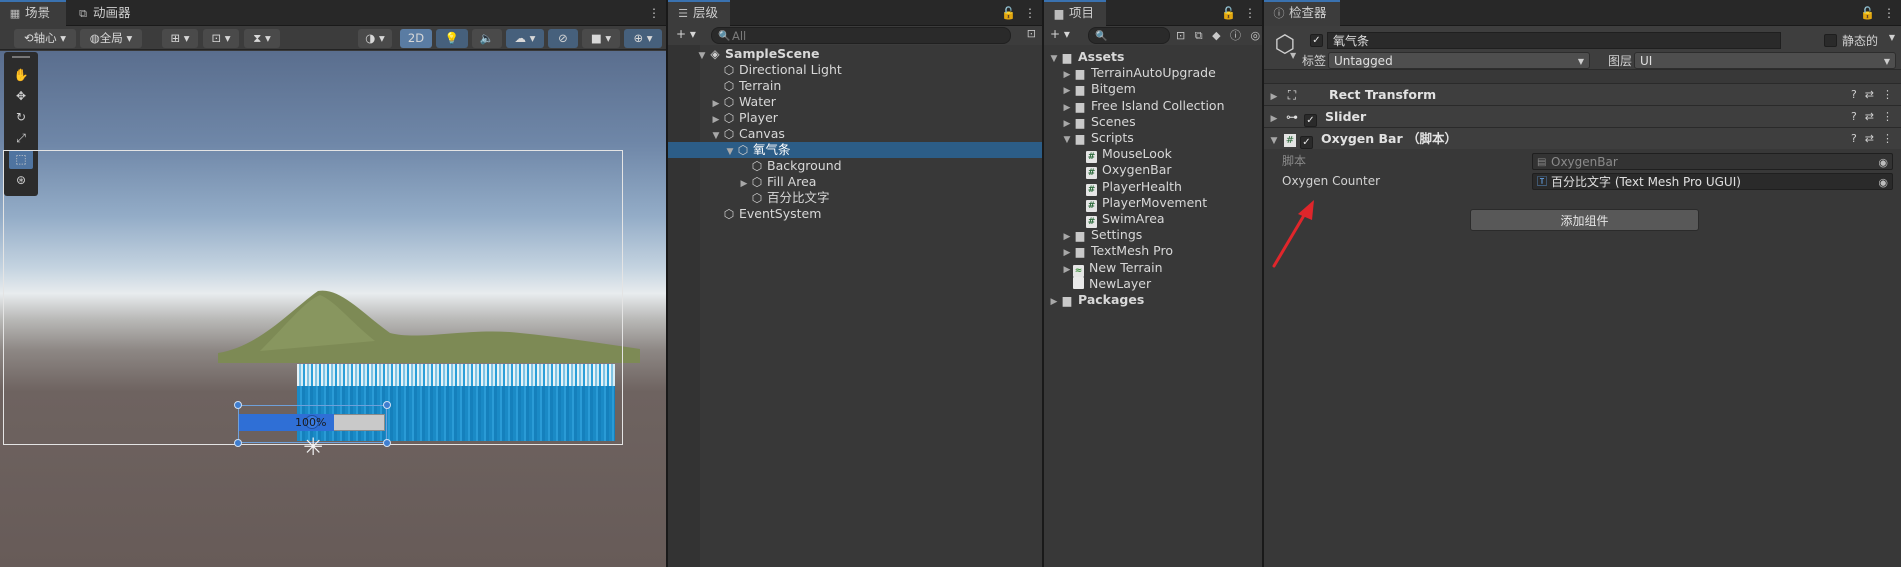  Describe the element at coordinates (1153, 268) in the screenshot. I see `project-item: ▶ ≈ New Terrain` at that location.